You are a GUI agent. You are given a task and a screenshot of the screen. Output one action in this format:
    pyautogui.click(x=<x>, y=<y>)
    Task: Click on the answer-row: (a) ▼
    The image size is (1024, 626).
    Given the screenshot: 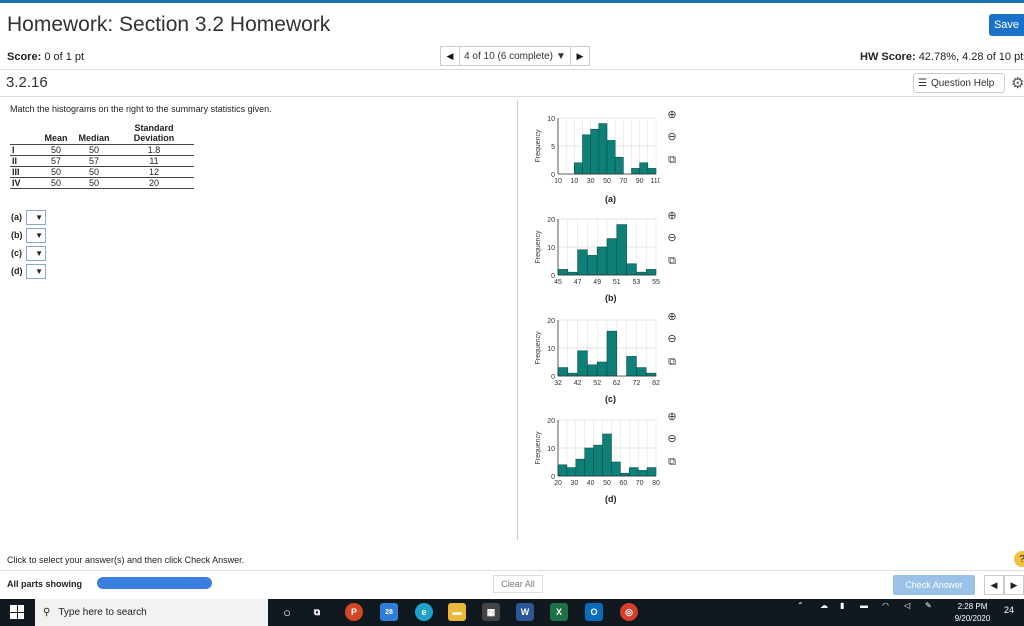 What is the action you would take?
    pyautogui.click(x=28, y=217)
    